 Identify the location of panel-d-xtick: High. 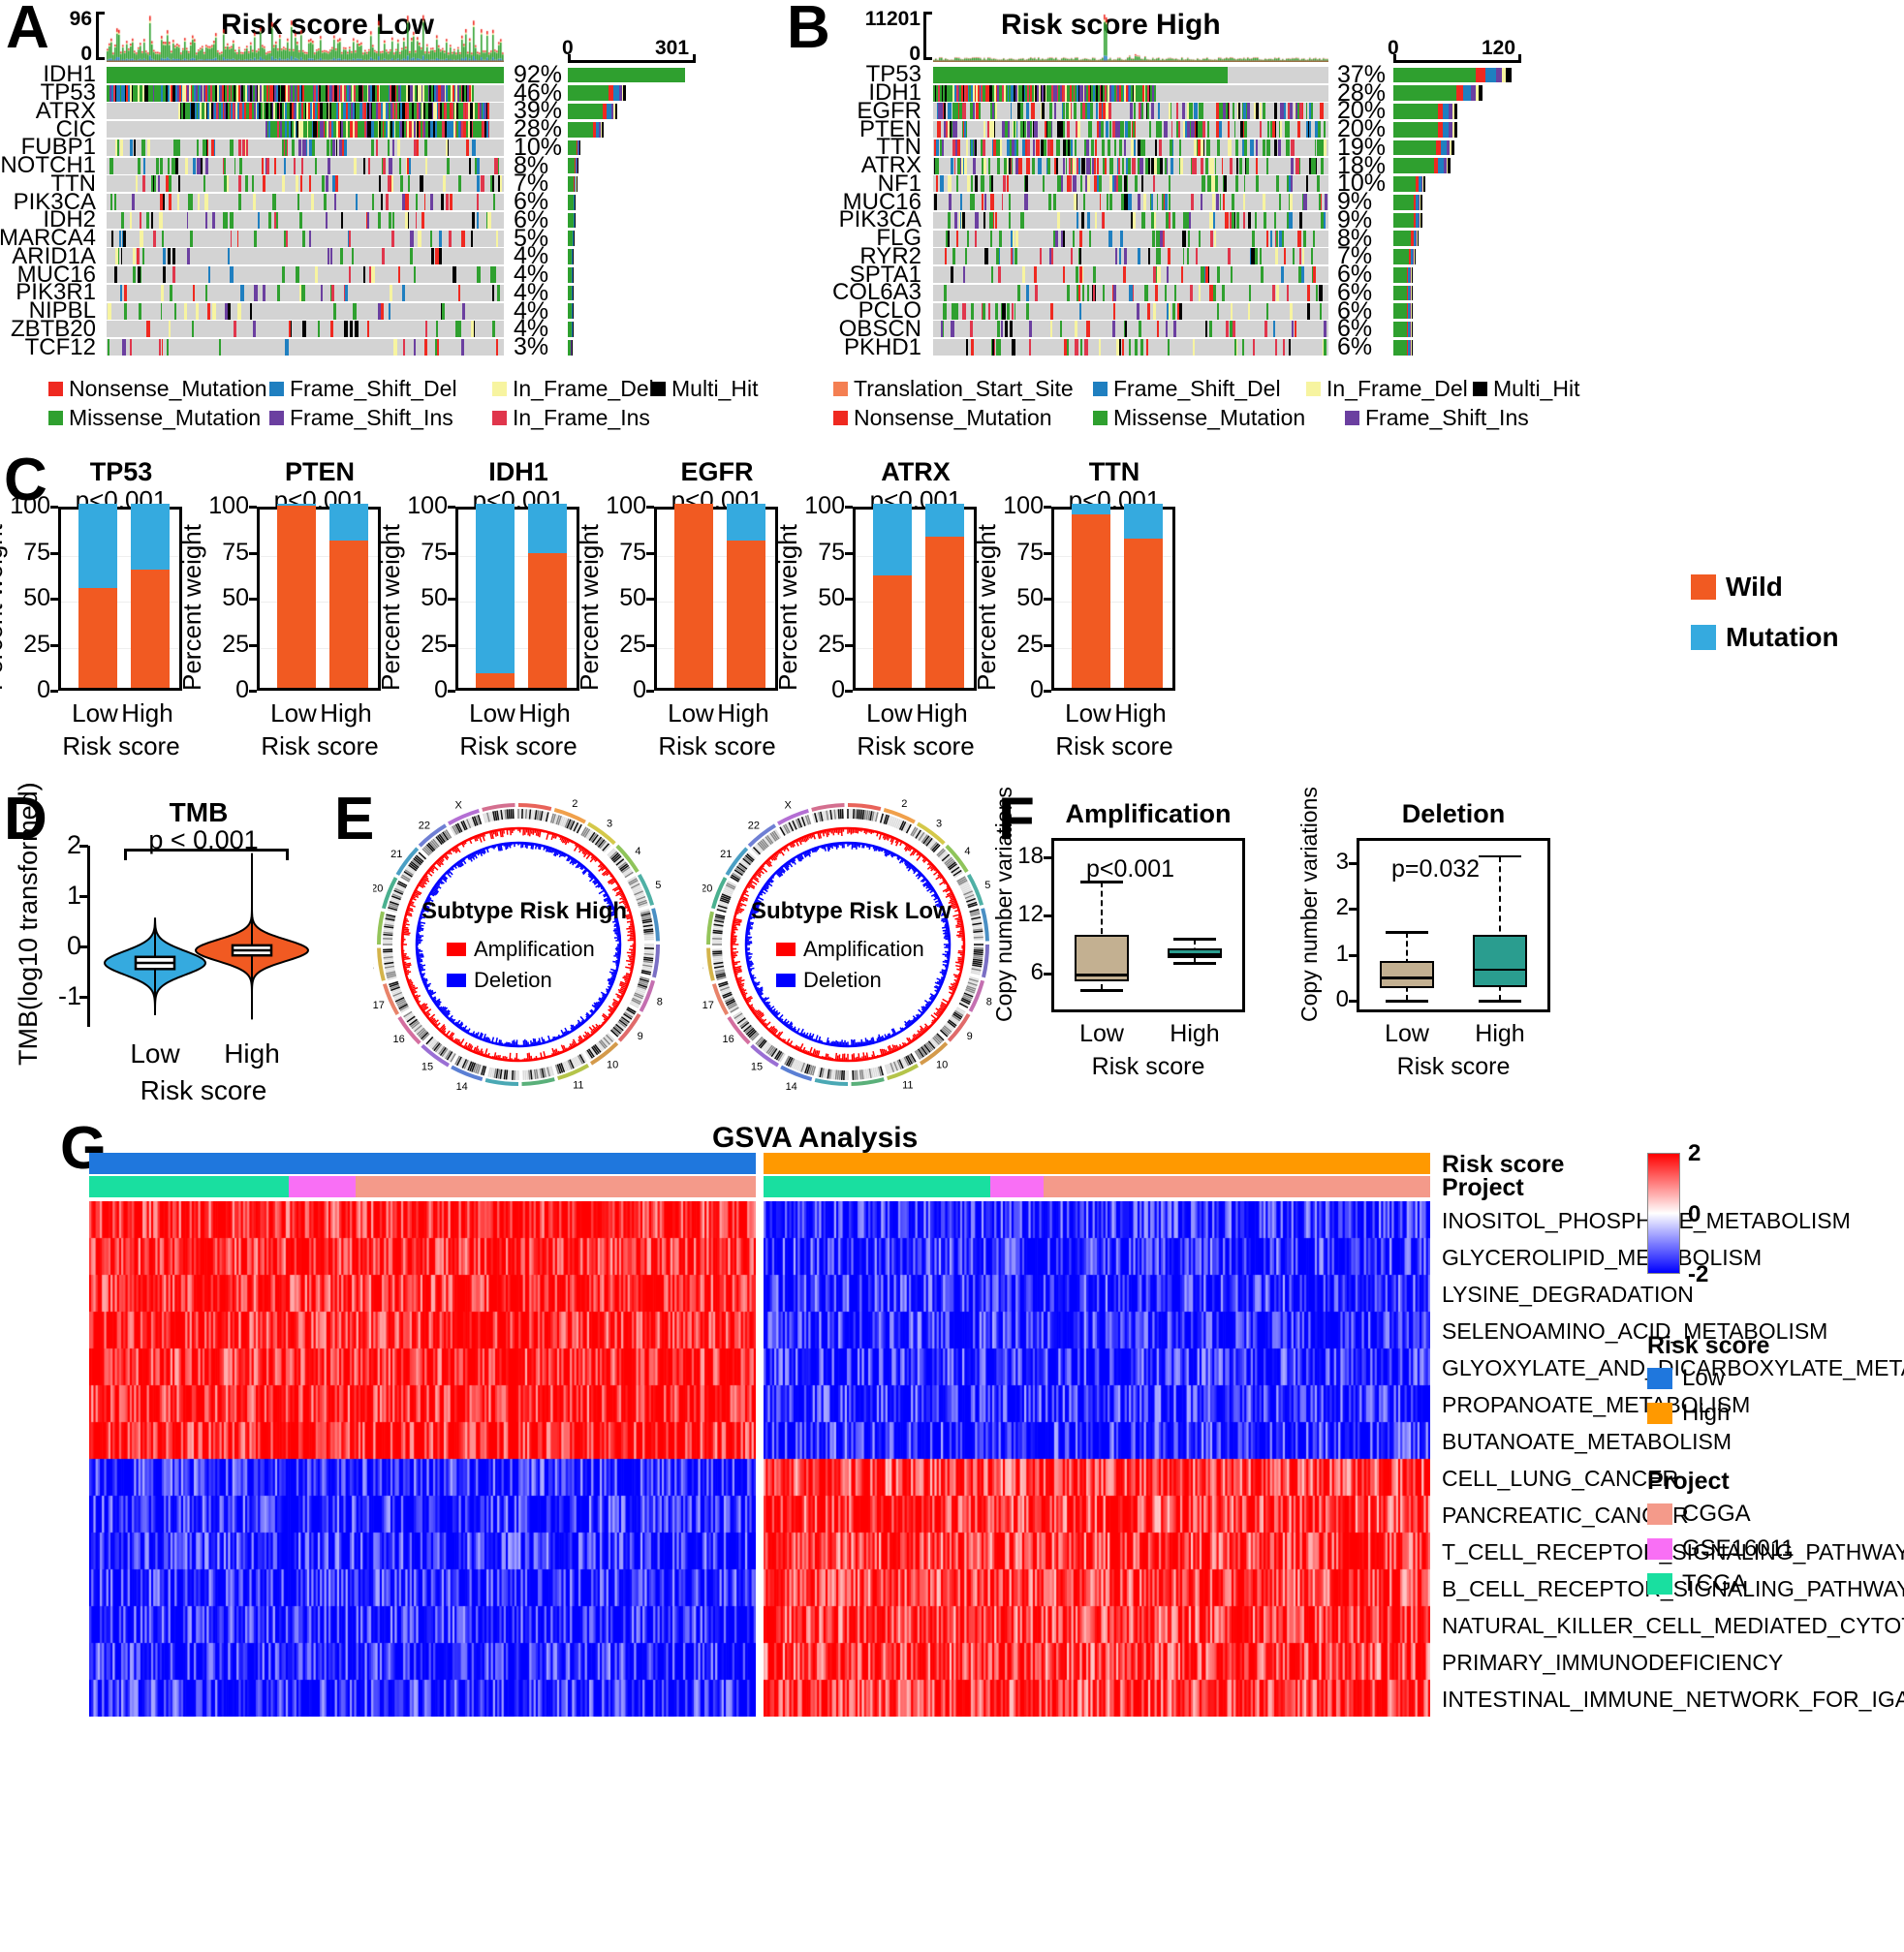
(252, 1053).